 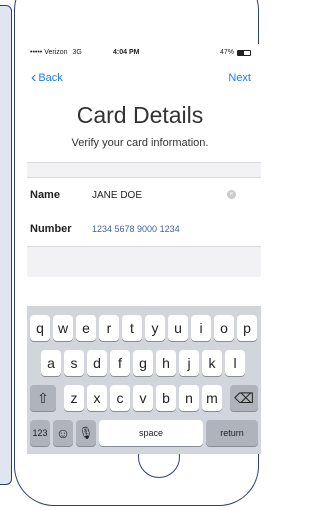 I want to click on battery-level, so click(x=241, y=52).